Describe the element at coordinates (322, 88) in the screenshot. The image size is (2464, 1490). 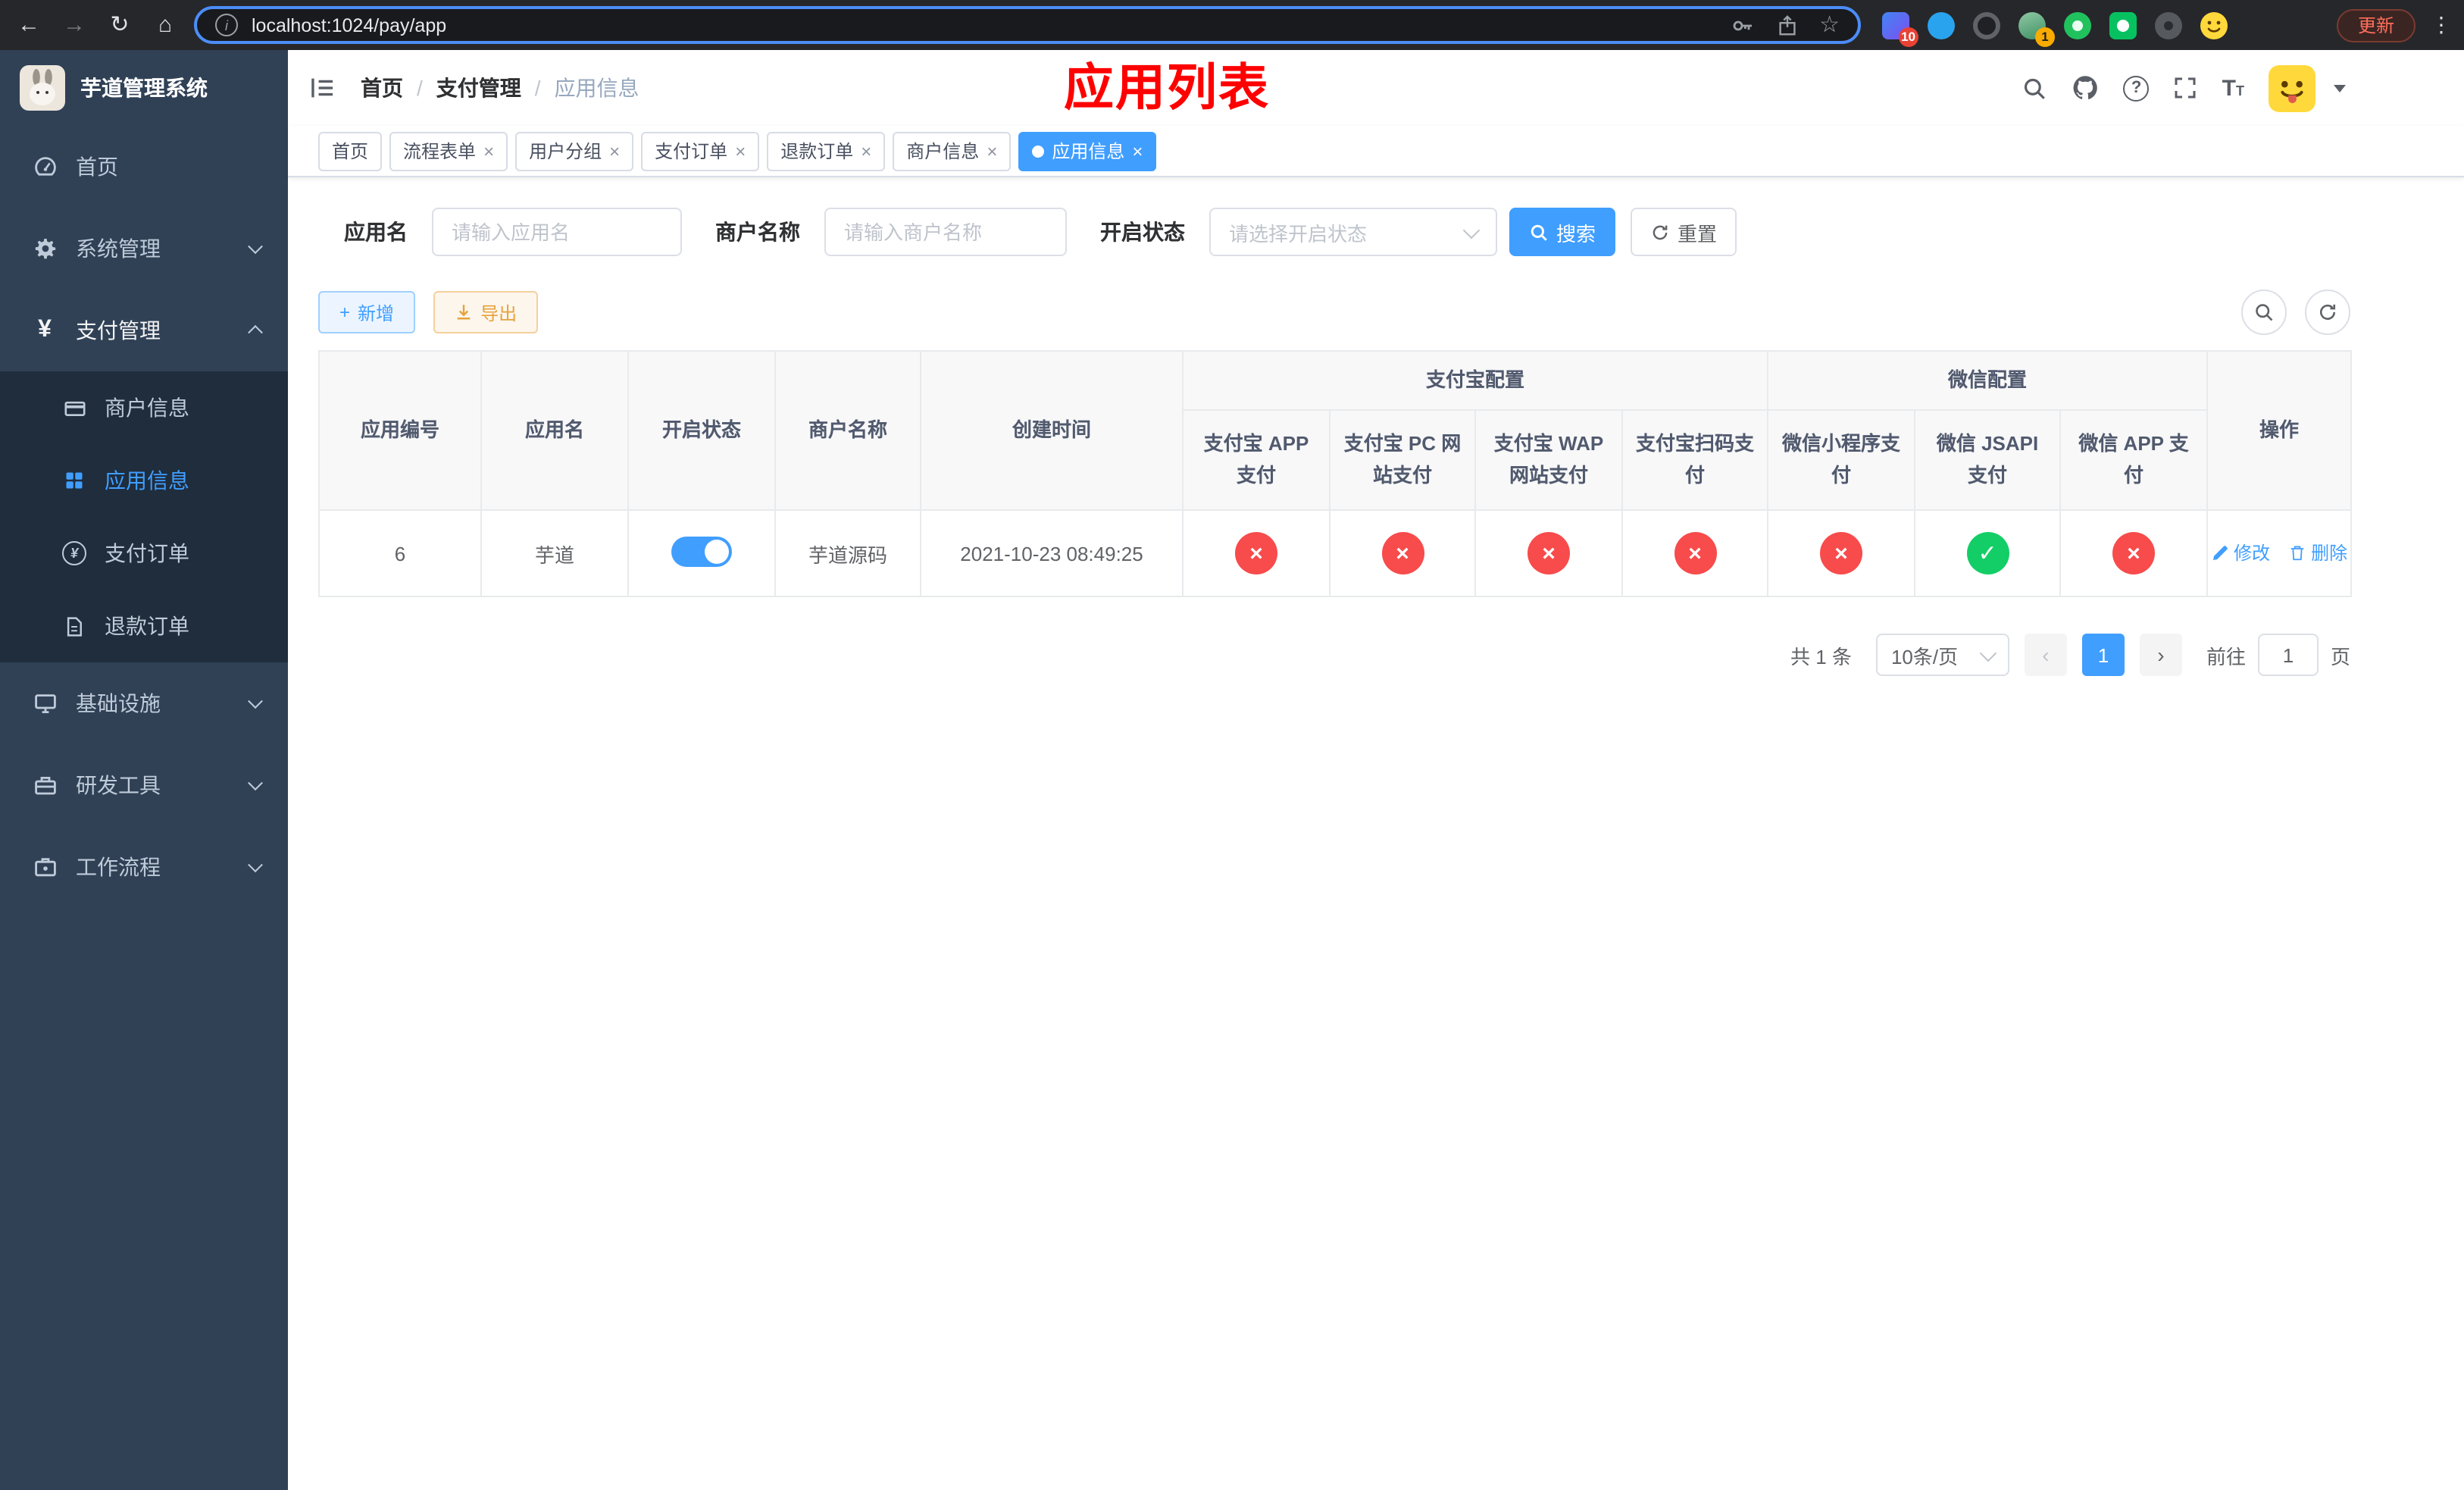
I see `sidebar-toggle-icon` at that location.